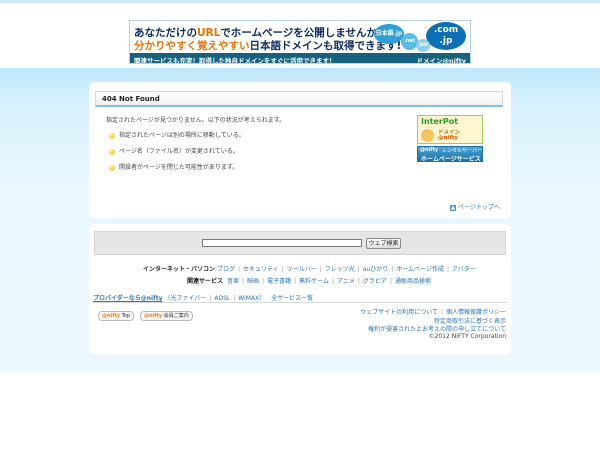  Describe the element at coordinates (205, 281) in the screenshot. I see `related-services-label: 関連サービス` at that location.